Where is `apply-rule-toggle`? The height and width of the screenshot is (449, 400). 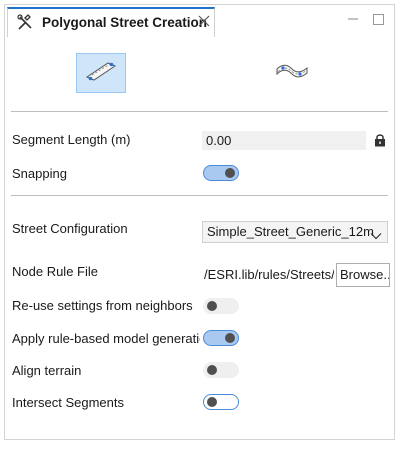 apply-rule-toggle is located at coordinates (221, 338).